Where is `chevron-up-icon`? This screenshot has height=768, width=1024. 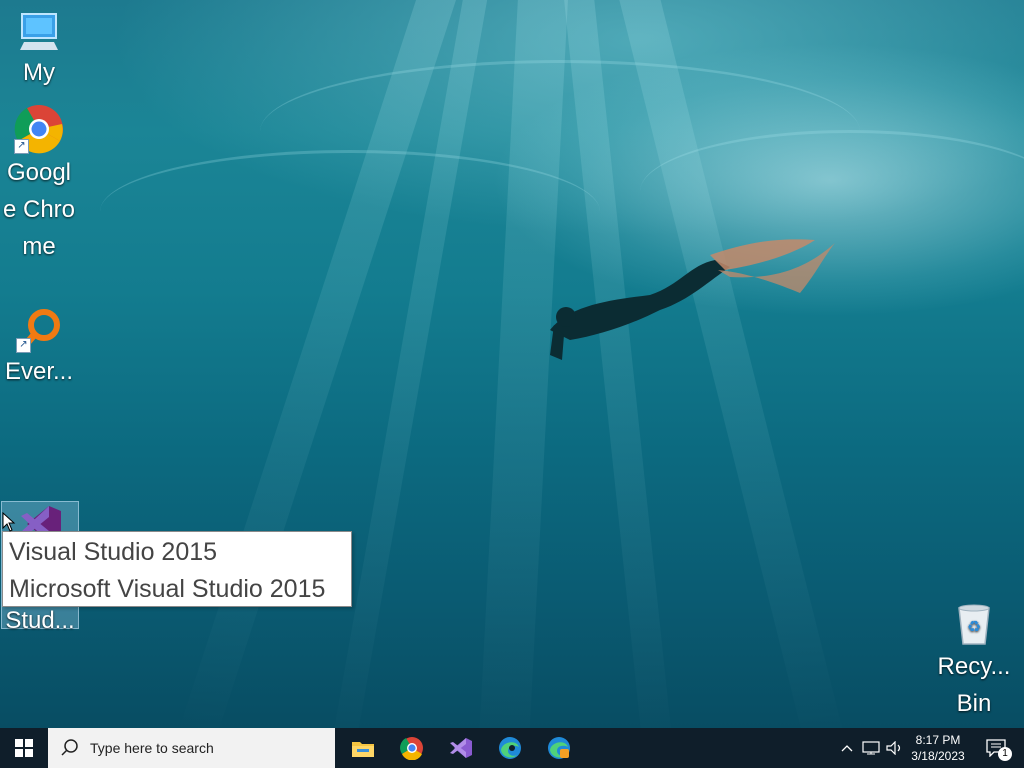 chevron-up-icon is located at coordinates (847, 748).